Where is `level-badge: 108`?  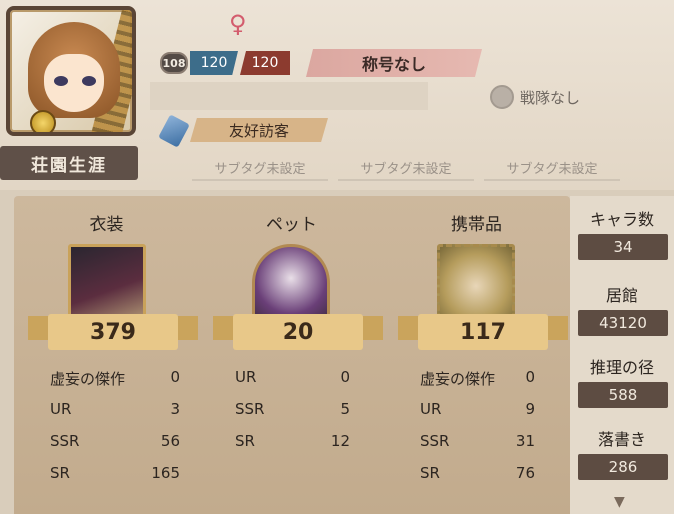 level-badge: 108 is located at coordinates (174, 63).